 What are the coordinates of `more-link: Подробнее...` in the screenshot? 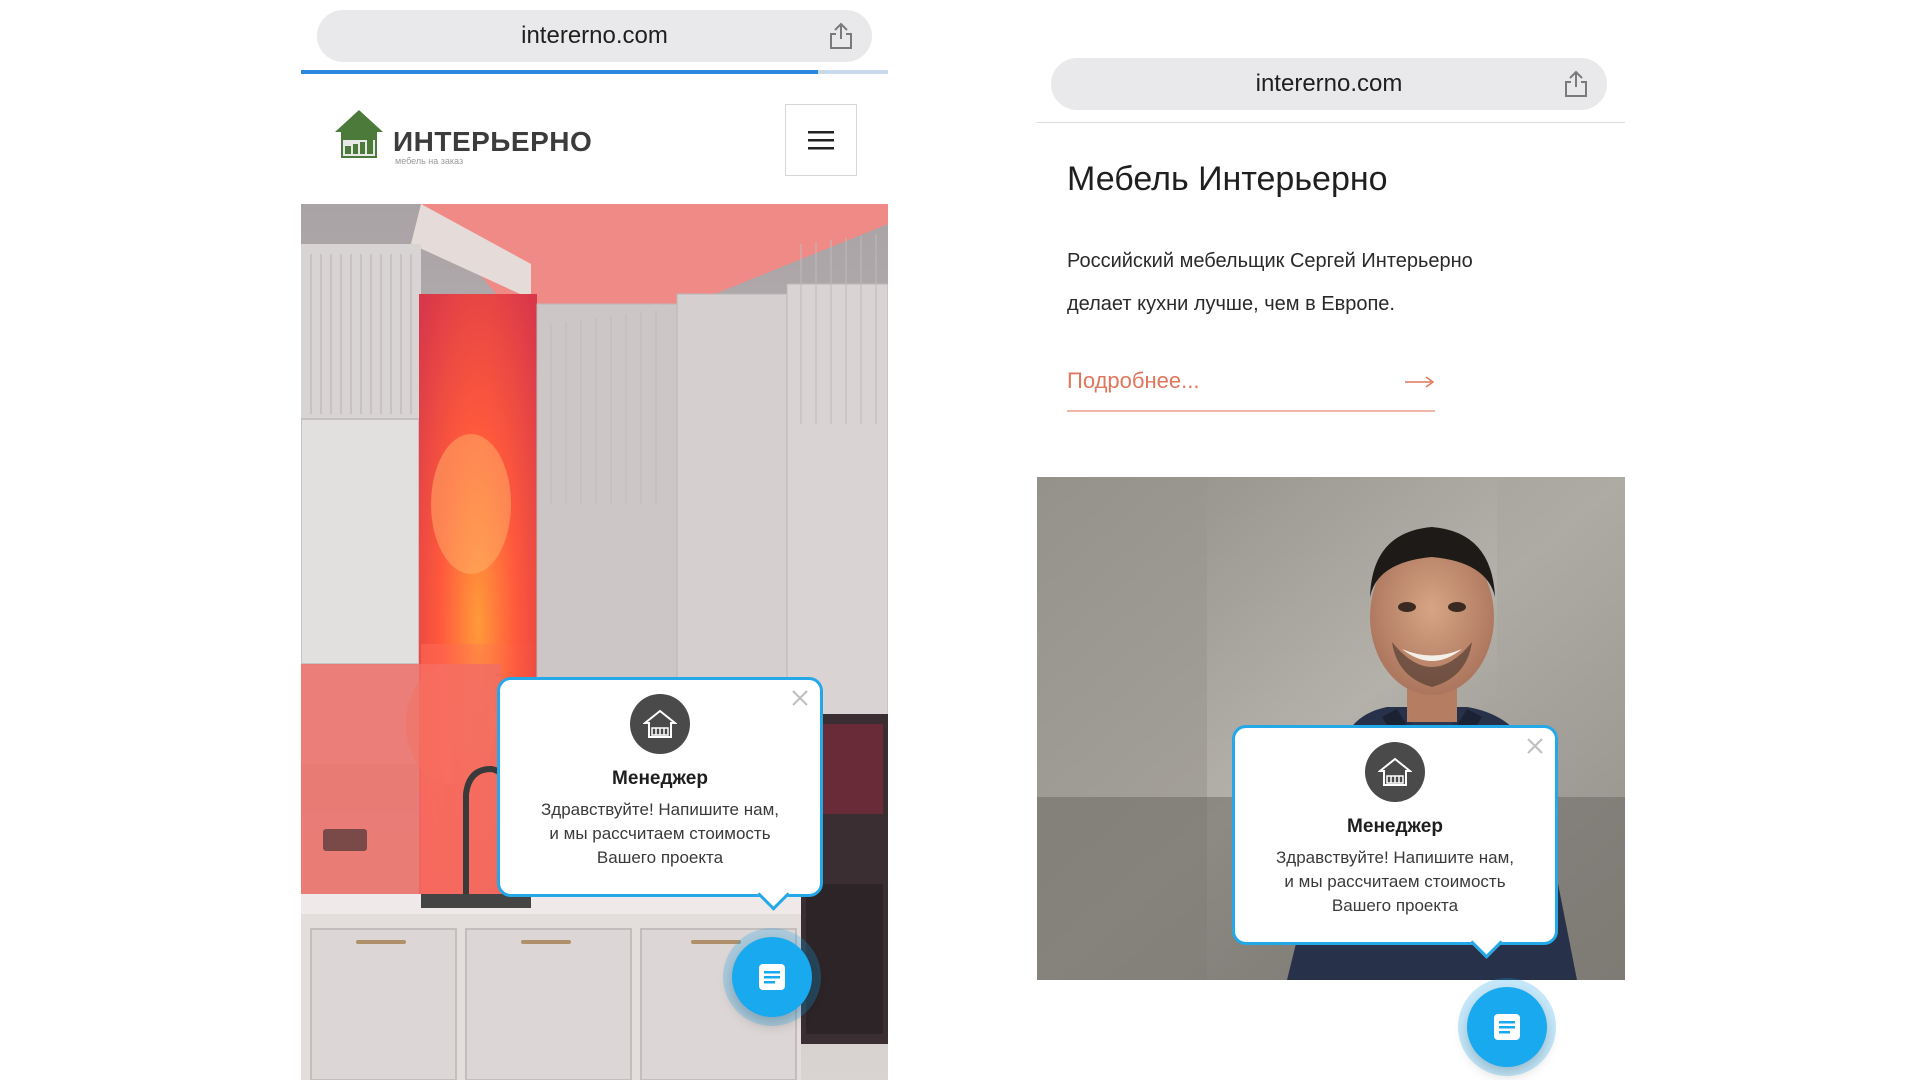 It's located at (1251, 390).